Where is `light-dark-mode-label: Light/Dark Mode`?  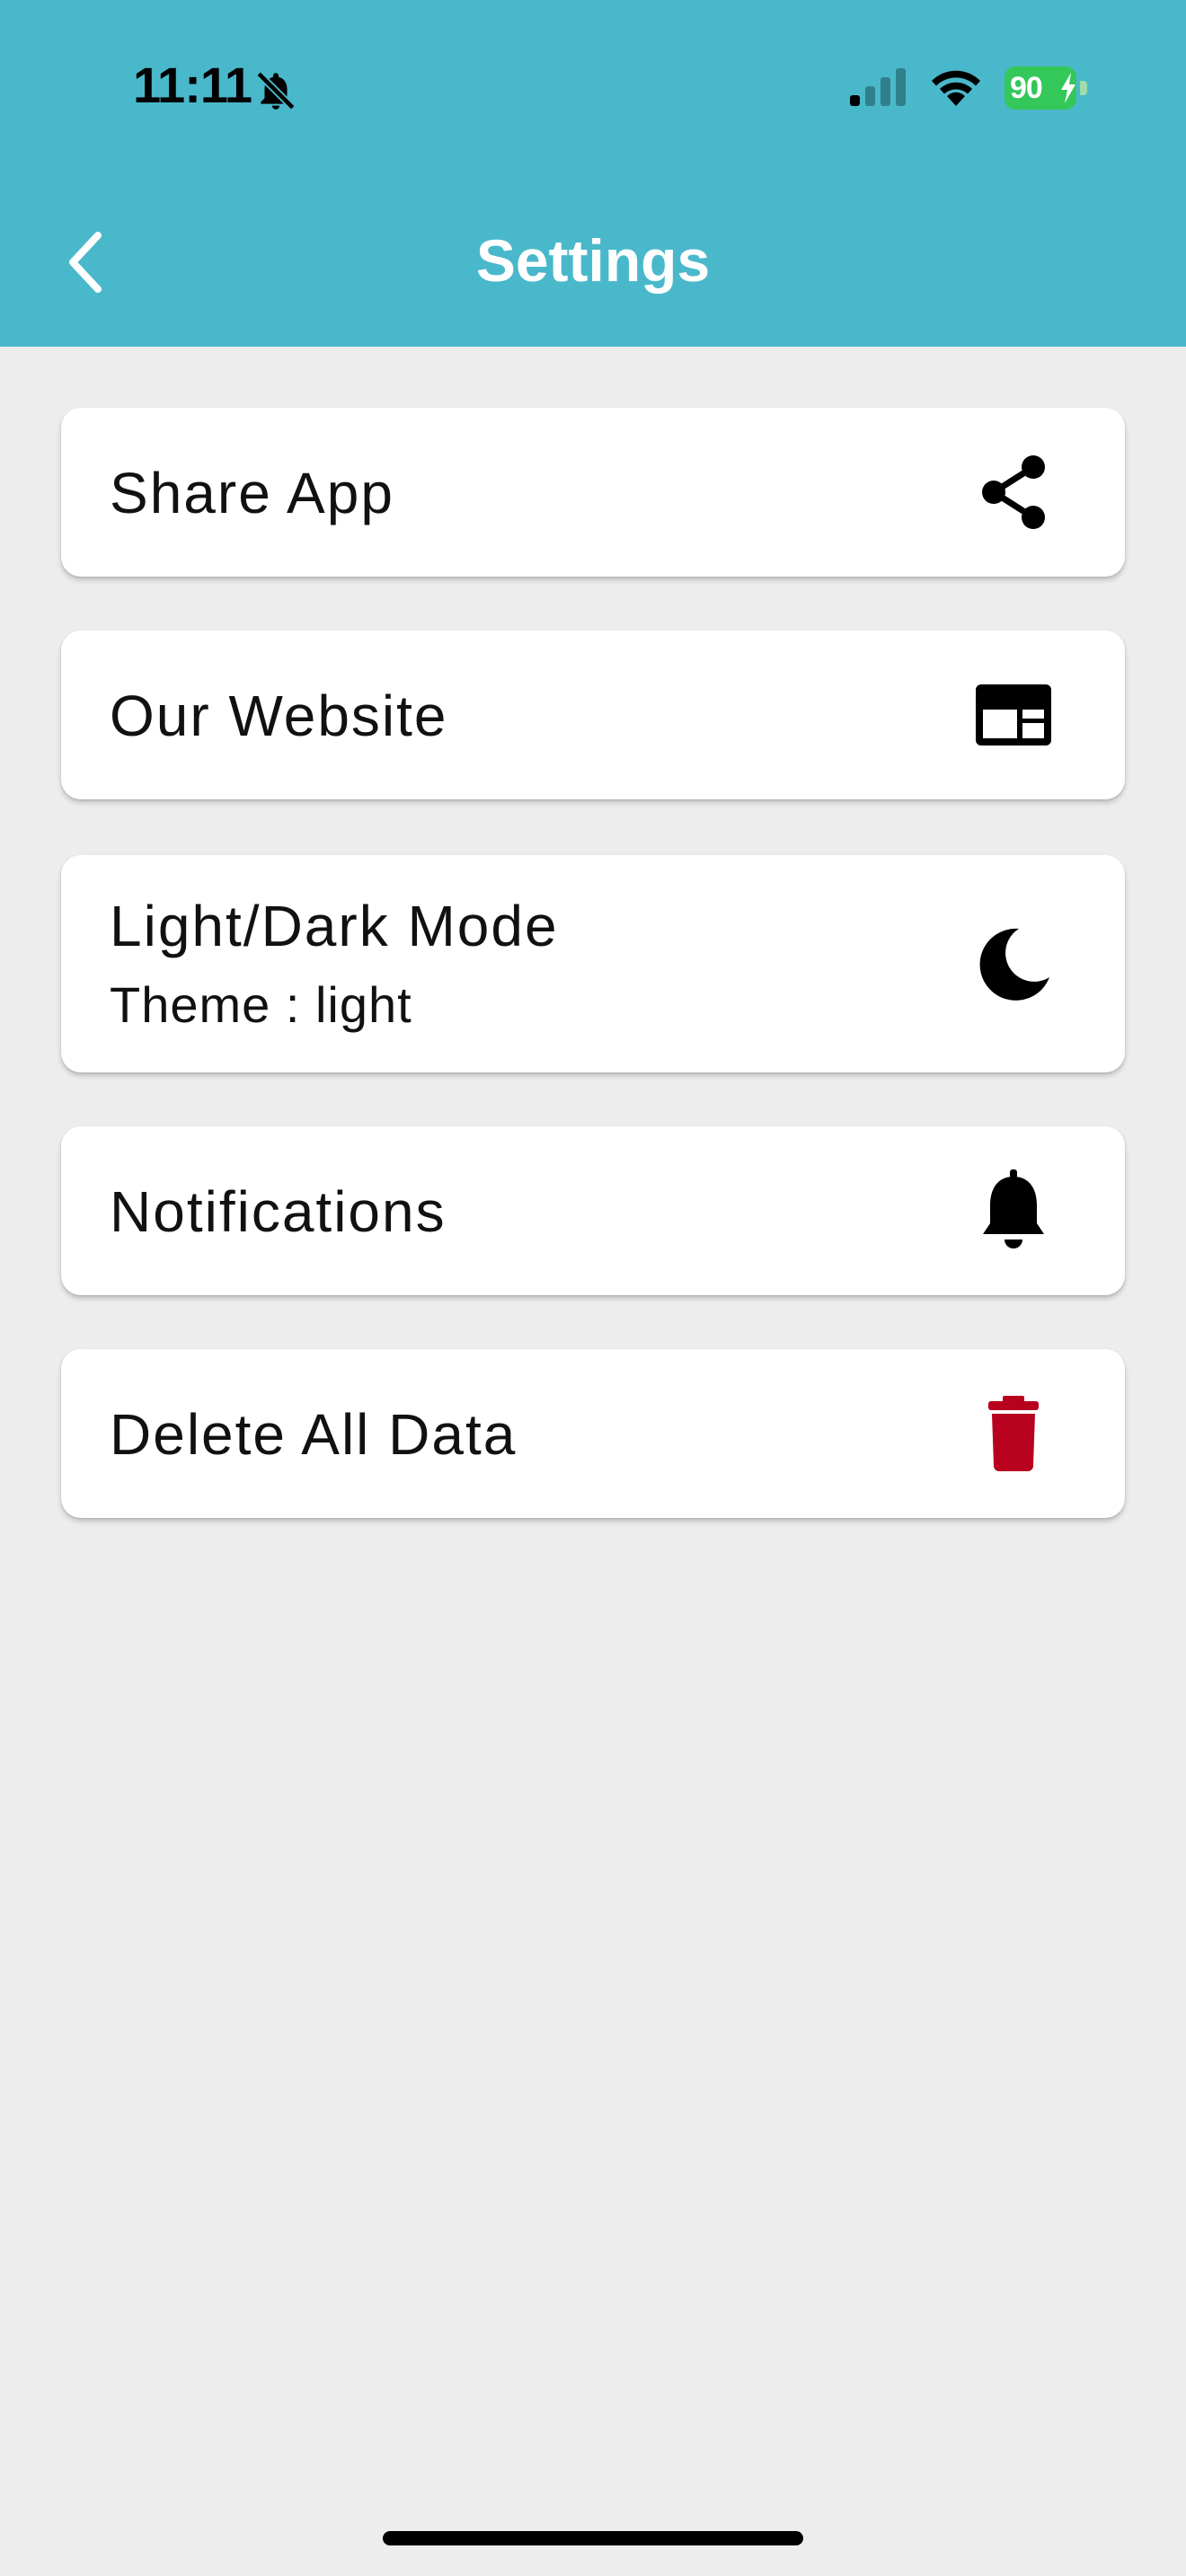
light-dark-mode-label: Light/Dark Mode is located at coordinates (334, 926).